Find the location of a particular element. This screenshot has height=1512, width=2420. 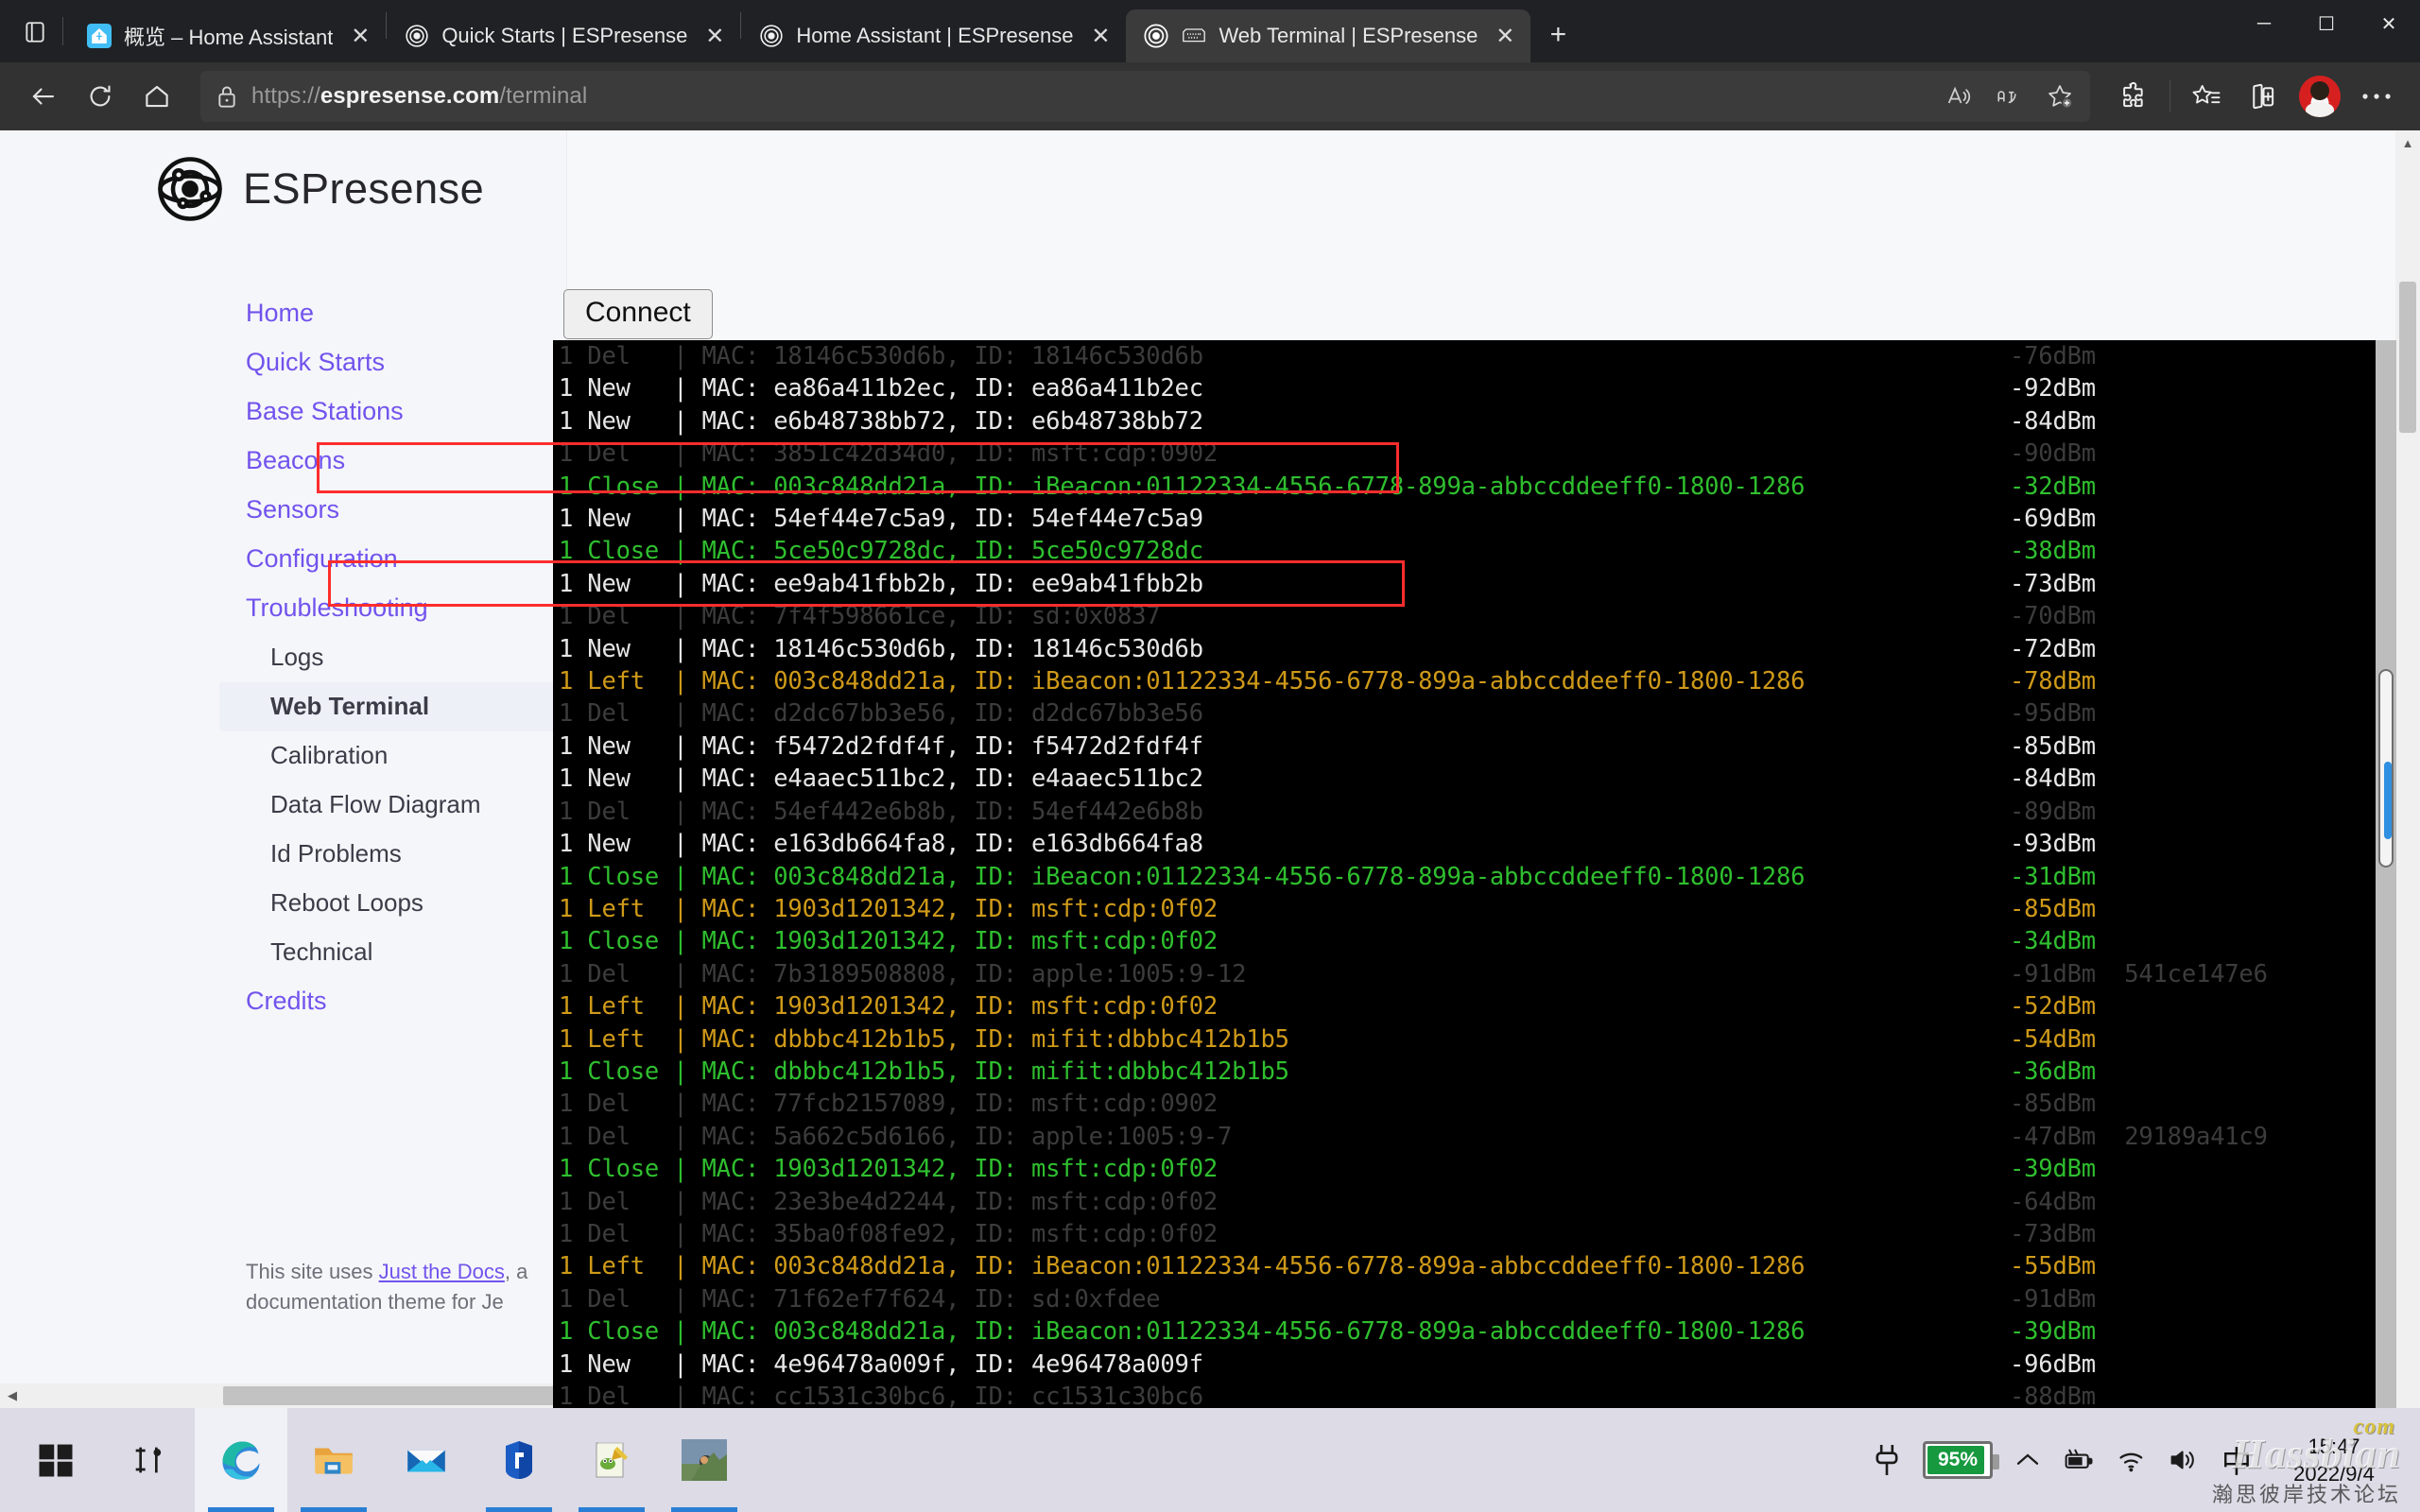

outlook-app is located at coordinates (519, 1460).